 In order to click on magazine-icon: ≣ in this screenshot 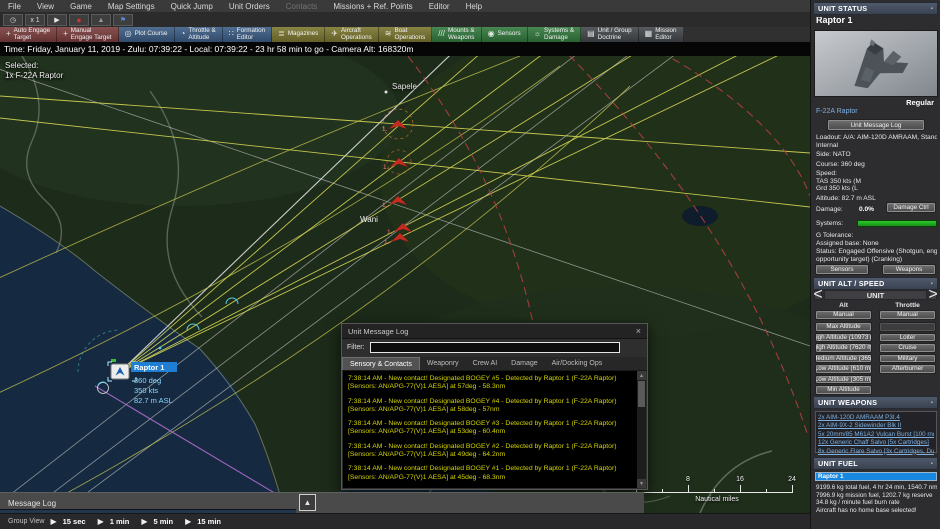, I will do `click(281, 34)`.